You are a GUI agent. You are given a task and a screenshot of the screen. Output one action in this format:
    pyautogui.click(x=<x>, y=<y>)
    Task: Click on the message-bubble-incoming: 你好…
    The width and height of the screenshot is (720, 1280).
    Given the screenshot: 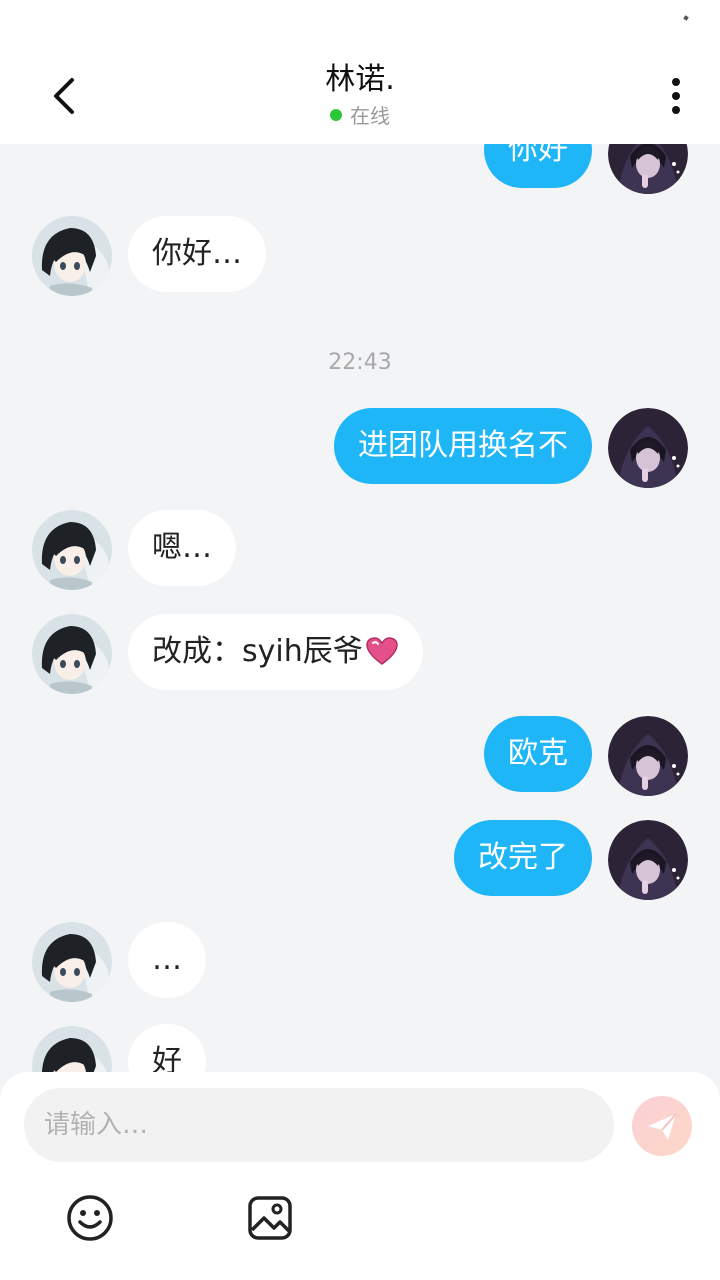 What is the action you would take?
    pyautogui.click(x=197, y=254)
    